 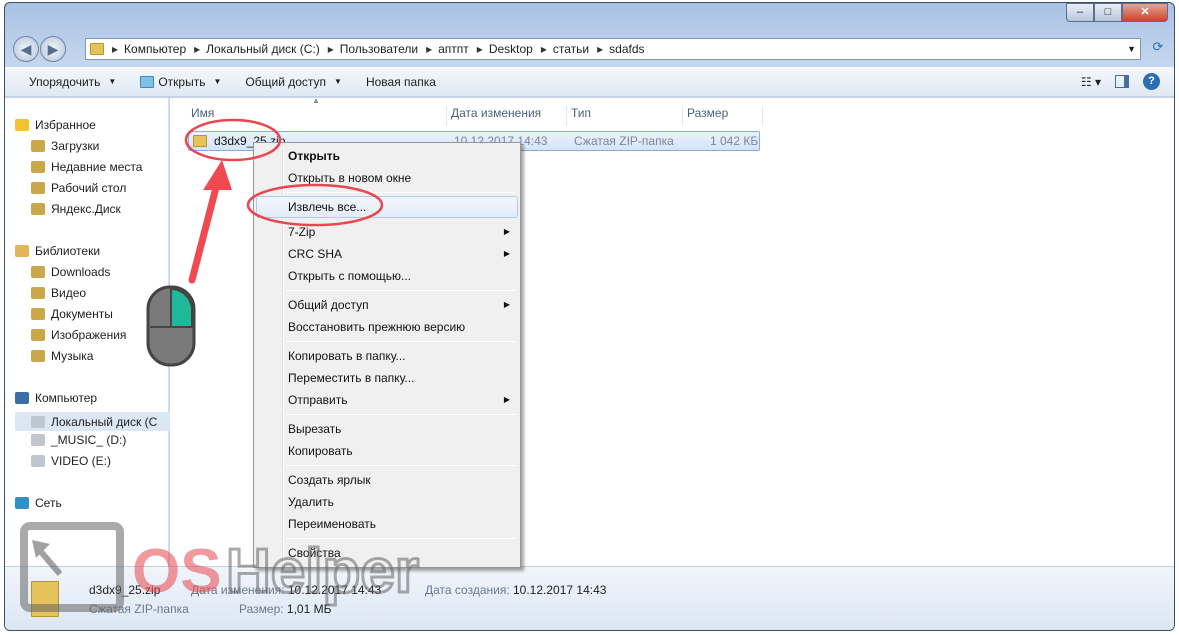 I want to click on favorites-icon, so click(x=22, y=125).